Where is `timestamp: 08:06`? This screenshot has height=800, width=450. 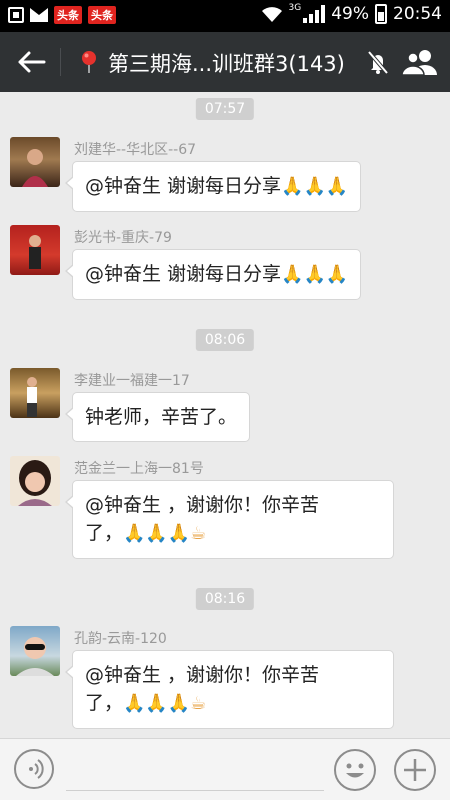
timestamp: 08:06 is located at coordinates (225, 340).